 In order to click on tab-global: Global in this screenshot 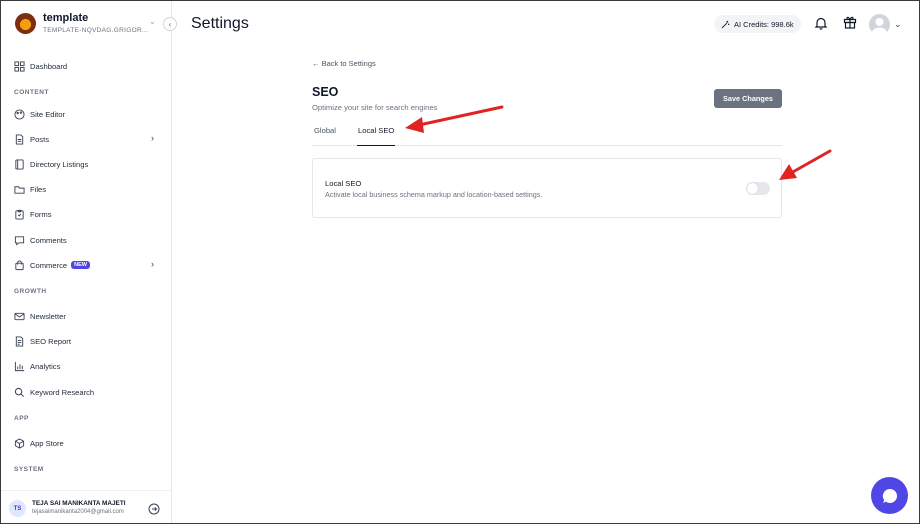, I will do `click(325, 136)`.